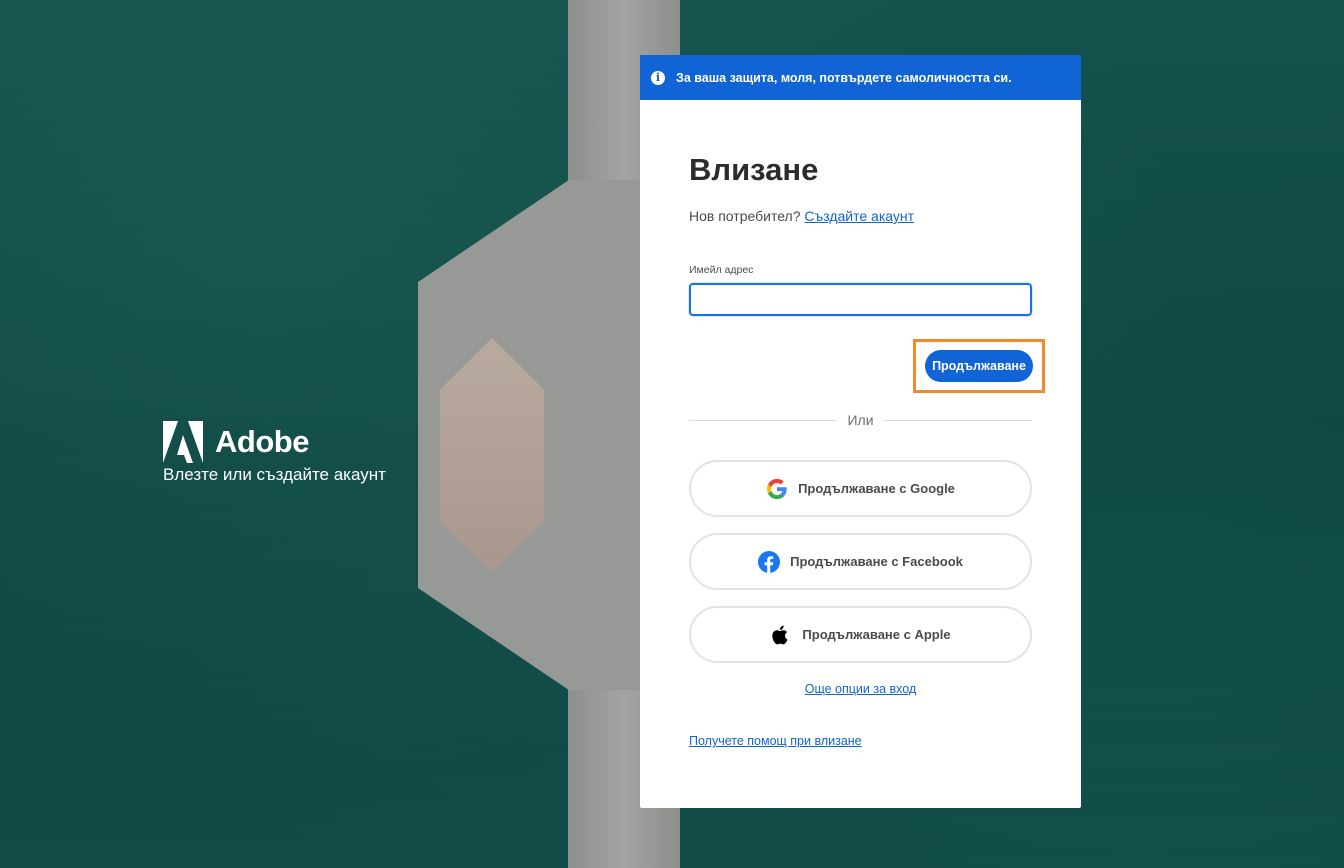 This screenshot has width=1344, height=868. I want to click on more-options-row: Още опции за вход, so click(860, 689).